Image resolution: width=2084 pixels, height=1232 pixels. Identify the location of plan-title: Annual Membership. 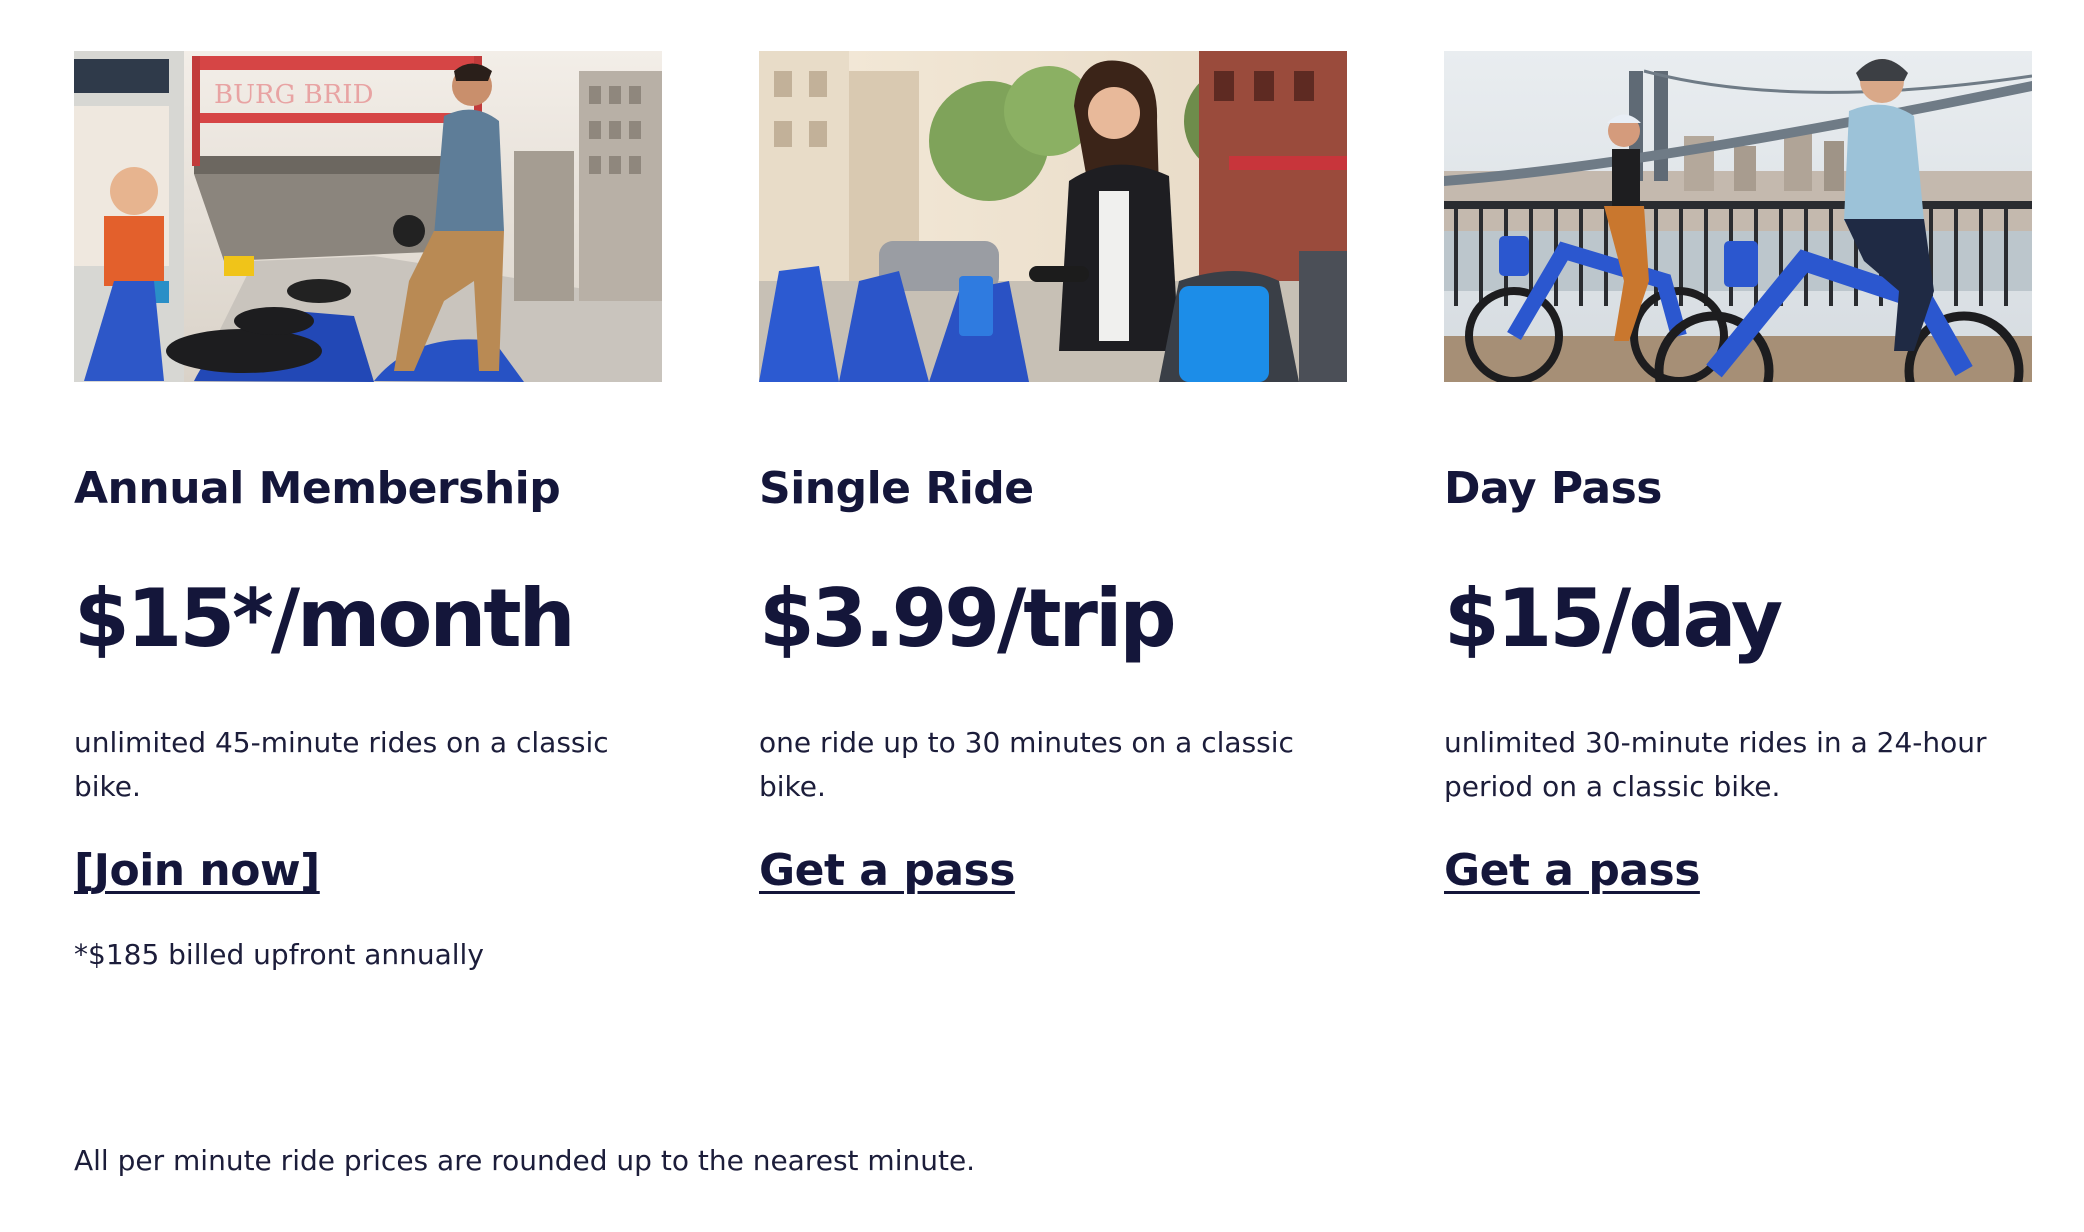
(317, 488).